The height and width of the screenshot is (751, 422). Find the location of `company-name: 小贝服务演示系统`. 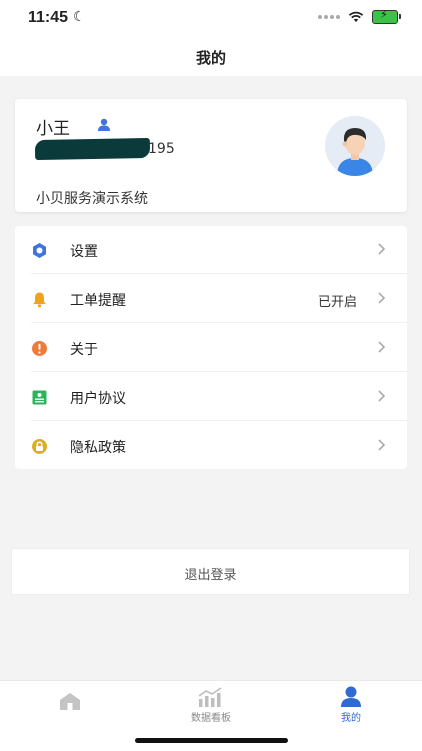

company-name: 小贝服务演示系统 is located at coordinates (92, 199).